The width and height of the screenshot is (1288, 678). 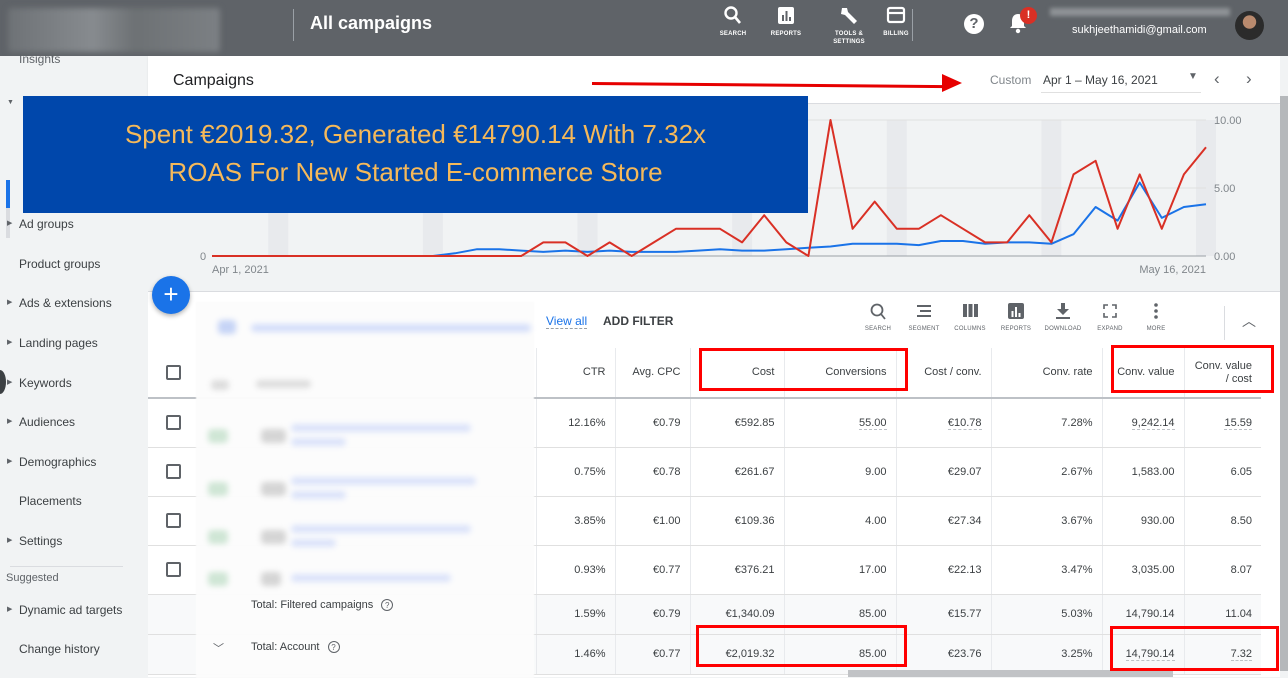 I want to click on sidebar-item-landing-pages: ▶ Landing pages, so click(x=74, y=343).